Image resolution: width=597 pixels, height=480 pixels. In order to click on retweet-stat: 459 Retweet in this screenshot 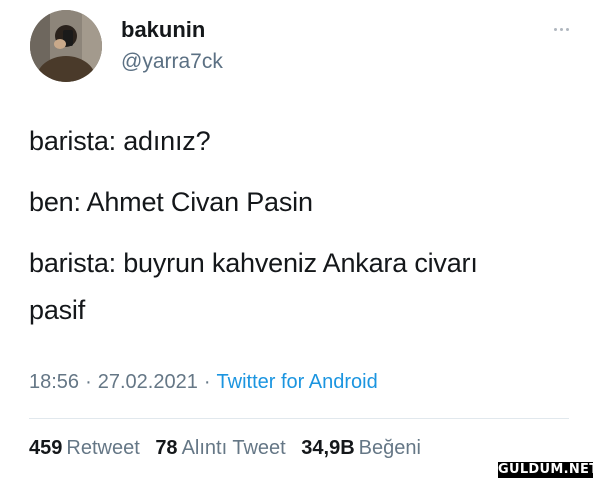, I will do `click(84, 448)`.